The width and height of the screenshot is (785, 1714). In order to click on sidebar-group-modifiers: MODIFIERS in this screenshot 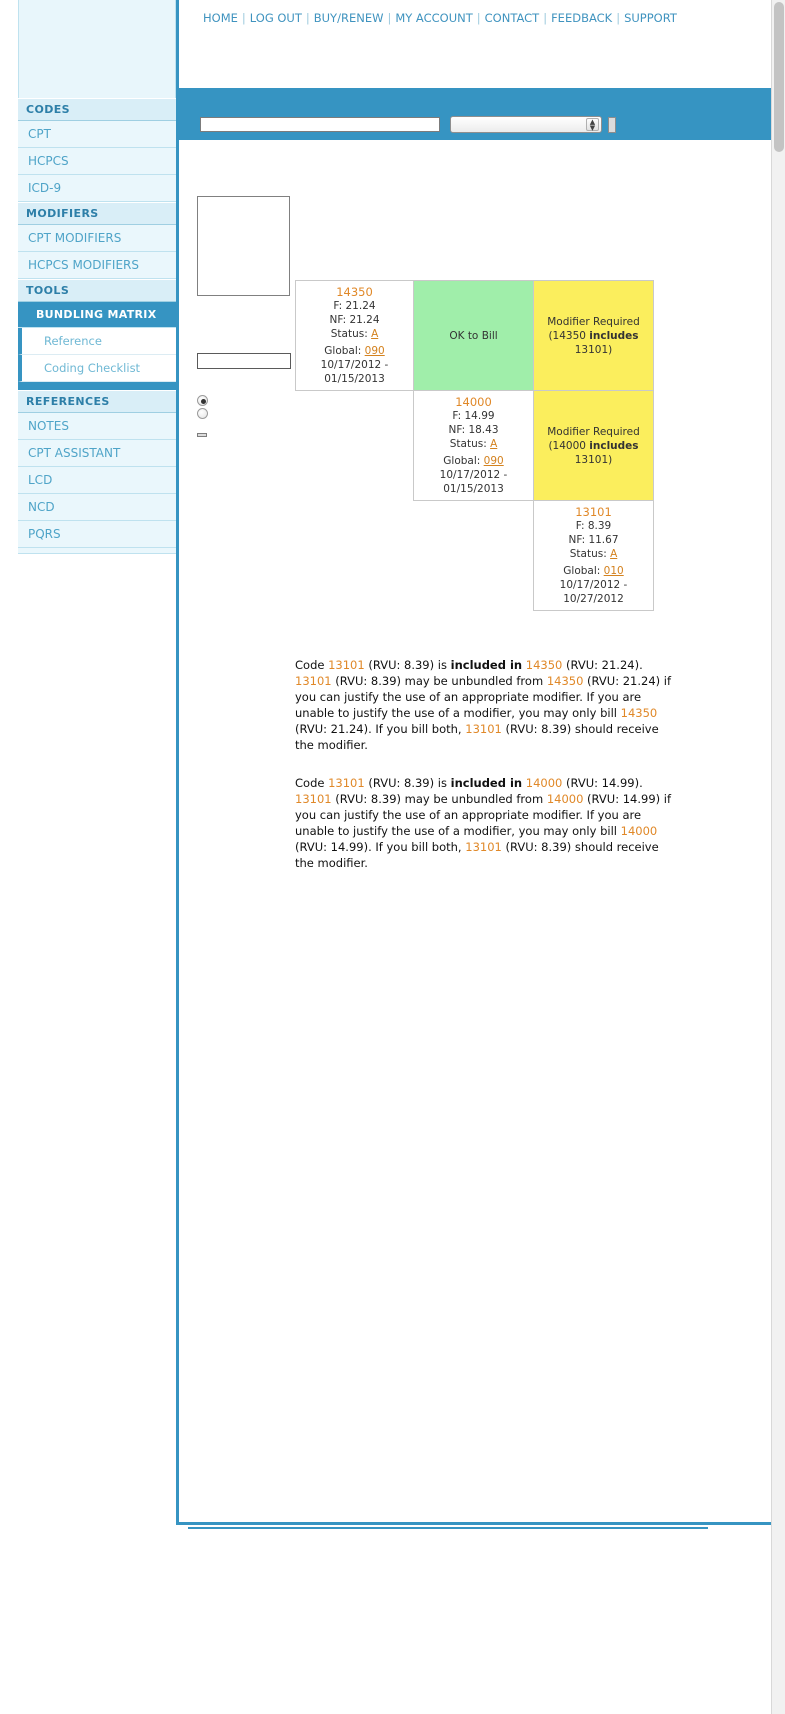, I will do `click(97, 213)`.